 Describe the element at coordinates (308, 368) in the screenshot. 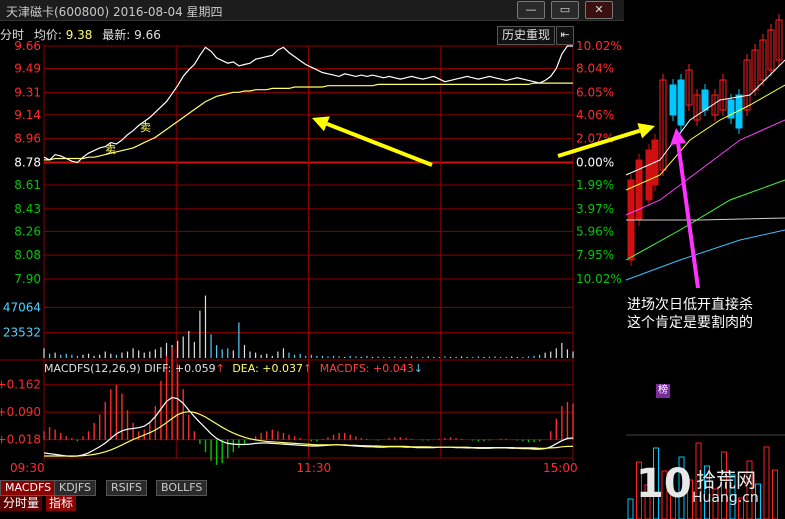

I see `dea-up-arrow-icon: ↑` at that location.